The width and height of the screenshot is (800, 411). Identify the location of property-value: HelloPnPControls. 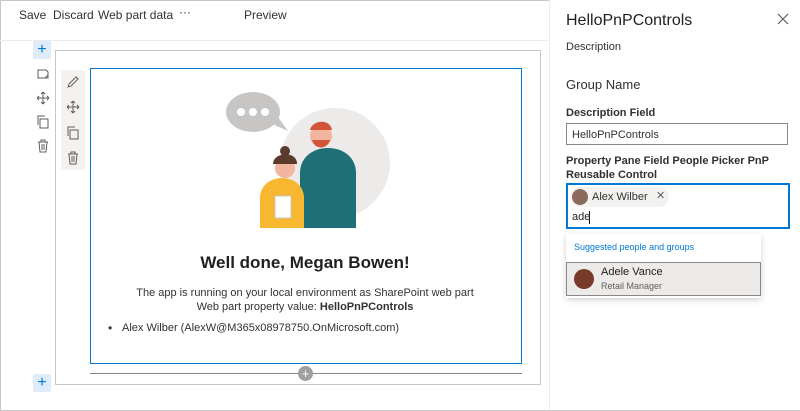
(366, 307).